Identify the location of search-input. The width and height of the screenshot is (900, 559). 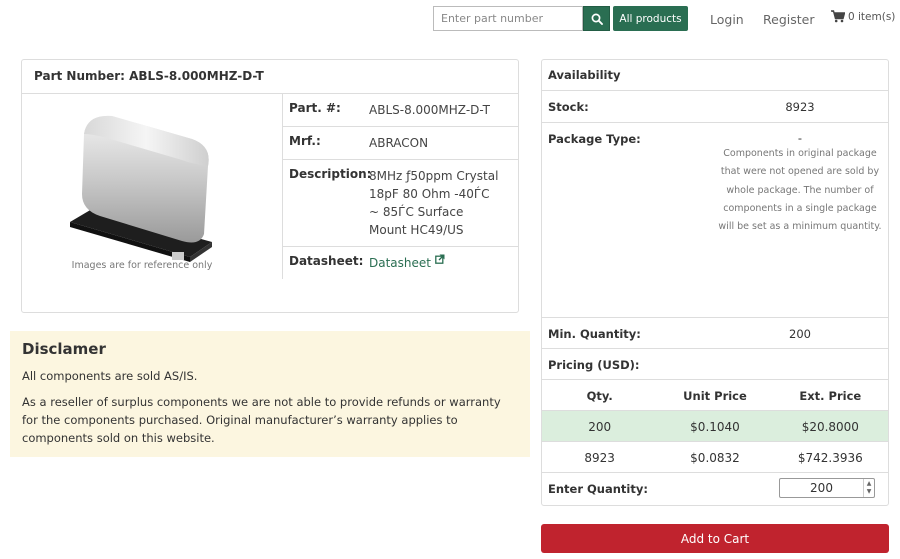
(508, 18).